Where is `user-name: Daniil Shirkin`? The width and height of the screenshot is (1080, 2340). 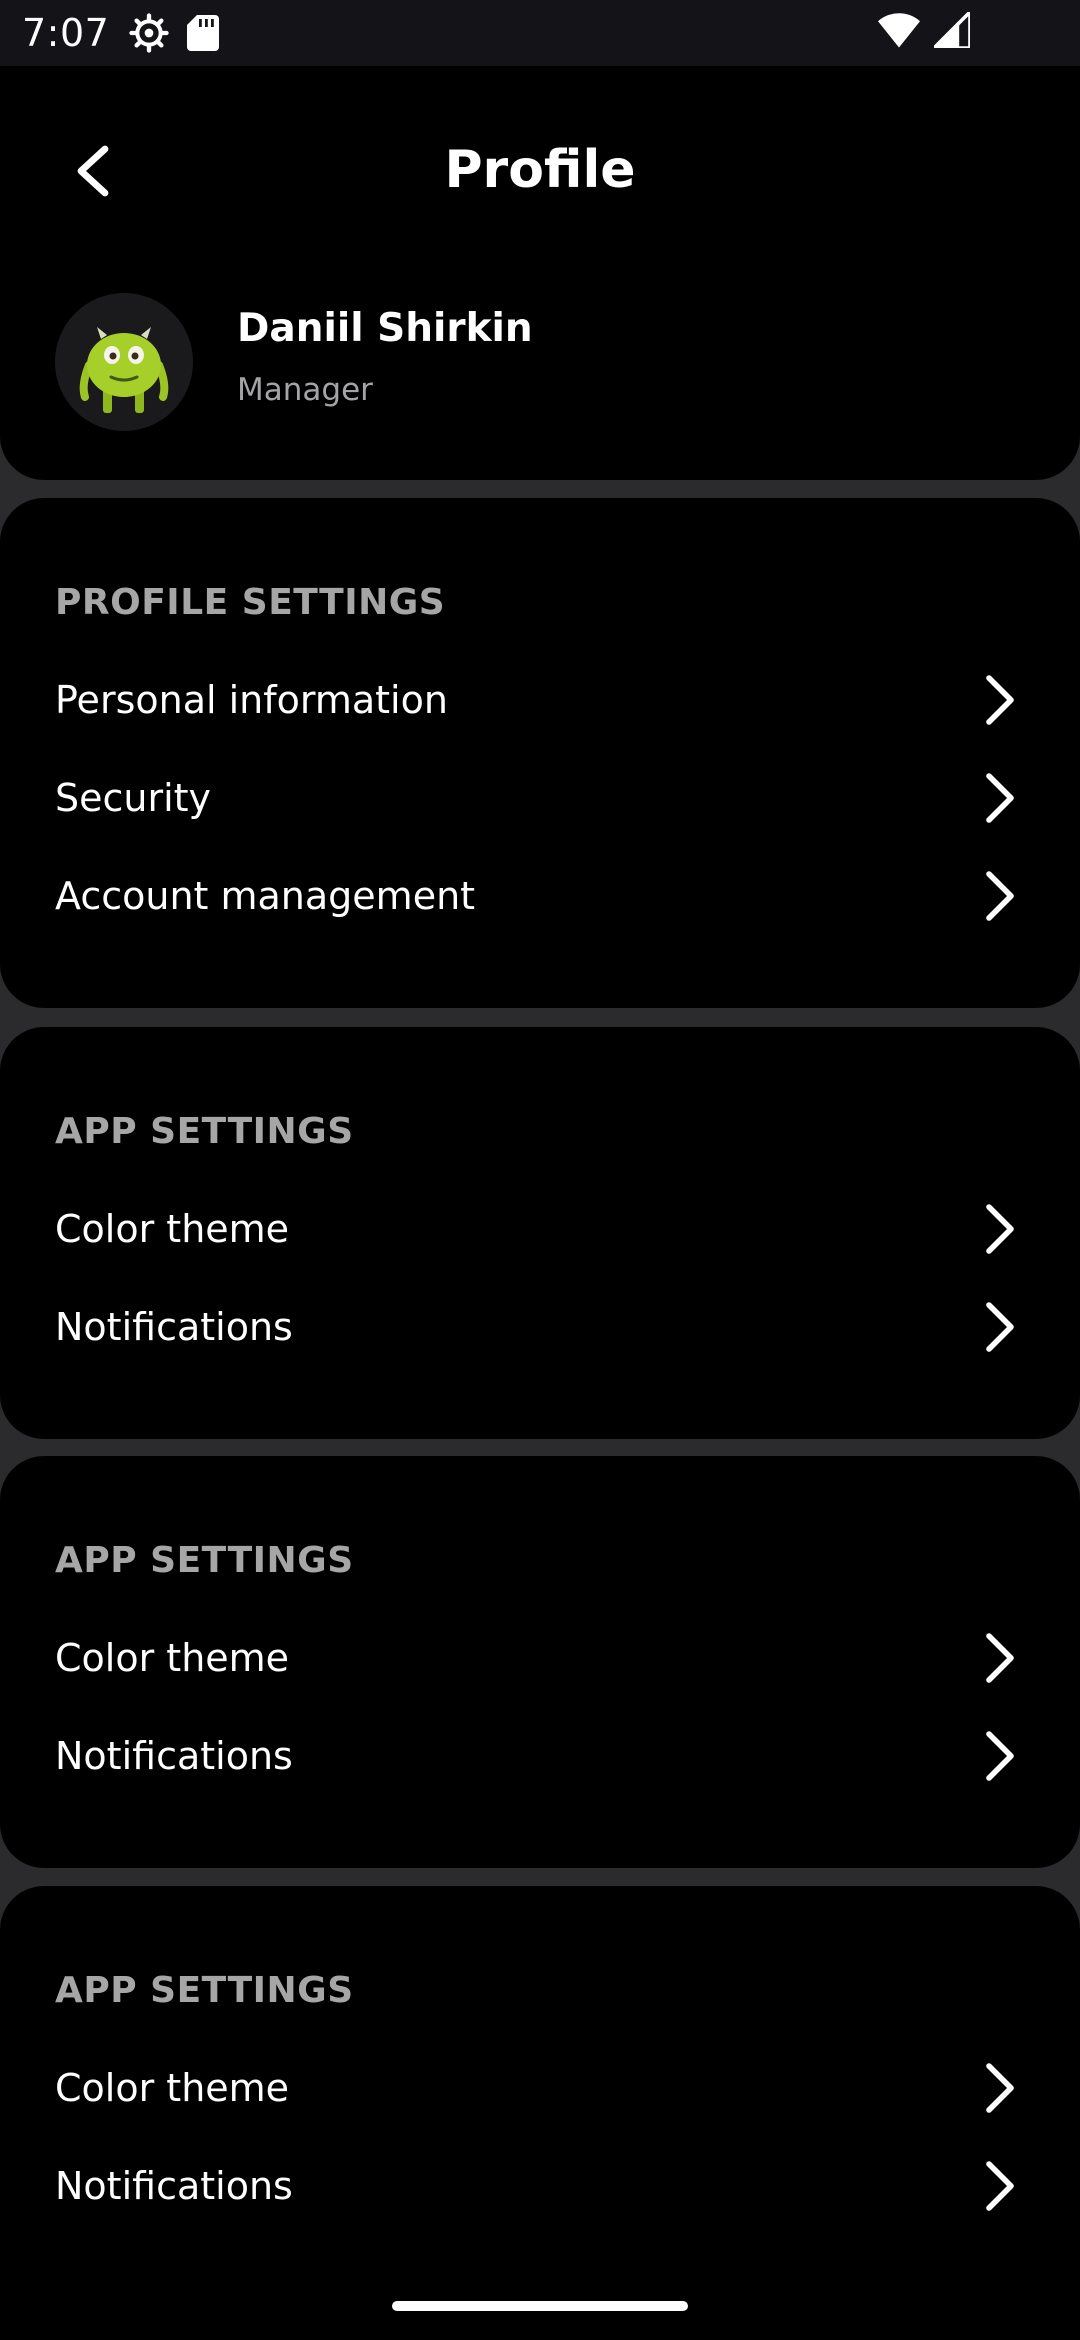 user-name: Daniil Shirkin is located at coordinates (385, 328).